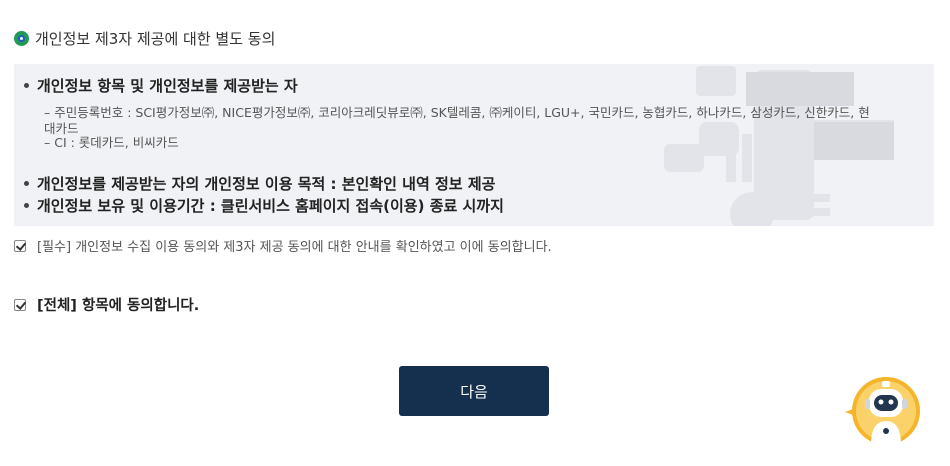  Describe the element at coordinates (266, 184) in the screenshot. I see `purpose-text: 개인정보를 제공받는 자의 개인정보 이용 목적 : 본인확인 내역 정보 제공` at that location.